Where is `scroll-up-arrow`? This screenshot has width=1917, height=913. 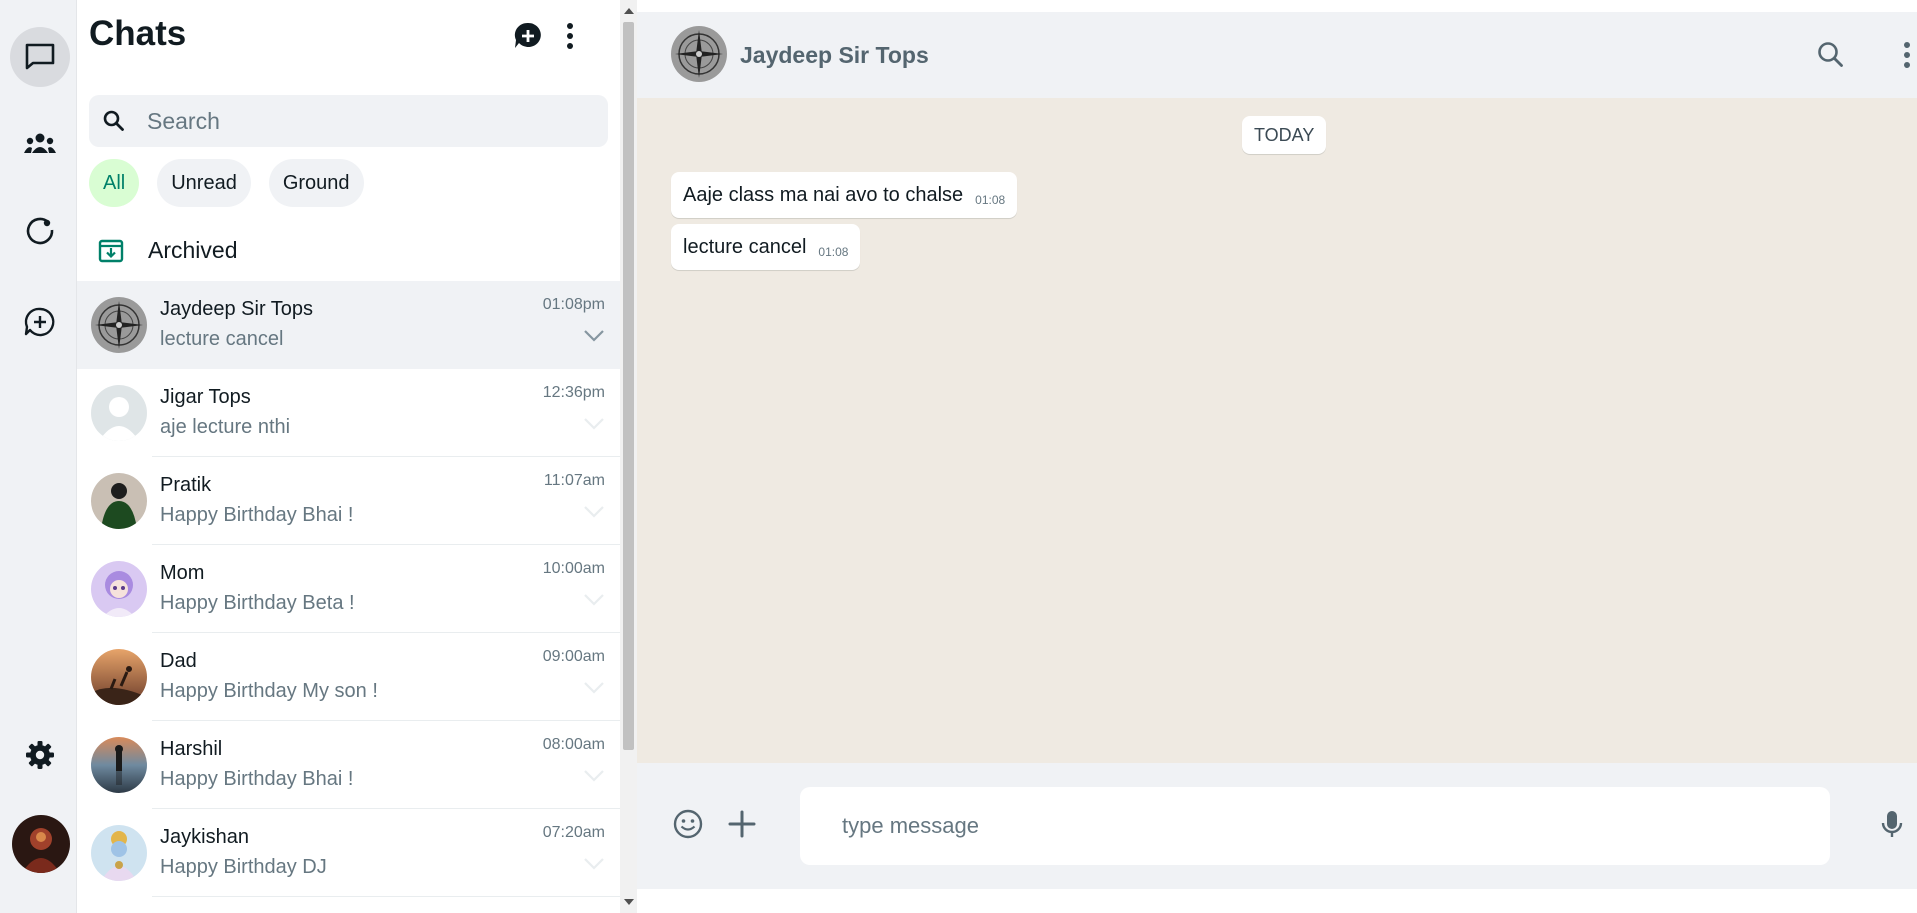
scroll-up-arrow is located at coordinates (629, 11).